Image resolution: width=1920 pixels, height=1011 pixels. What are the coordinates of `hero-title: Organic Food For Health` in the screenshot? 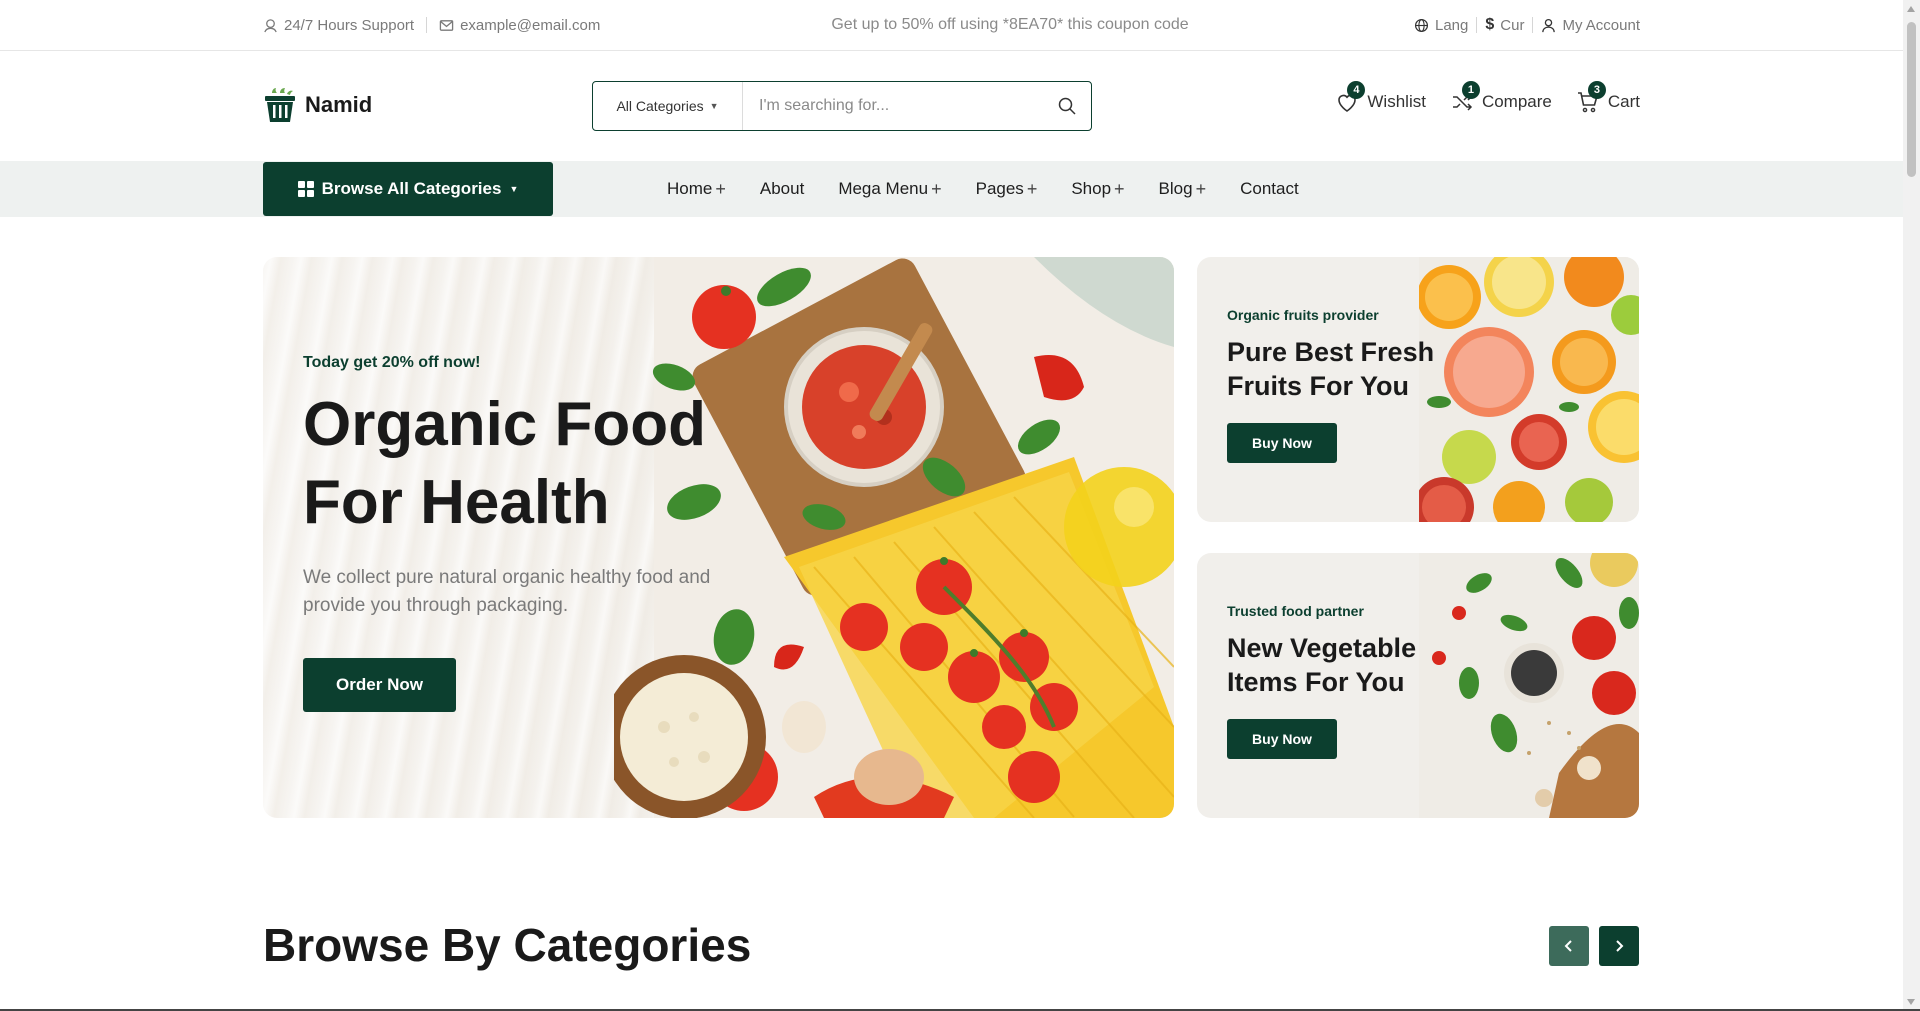 It's located at (563, 464).